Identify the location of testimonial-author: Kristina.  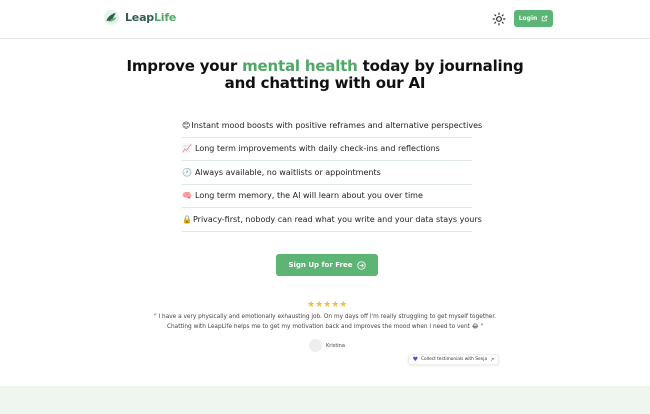
(327, 345).